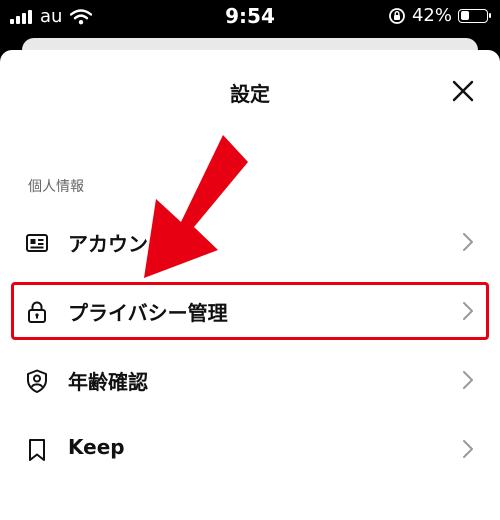 The width and height of the screenshot is (500, 520). I want to click on status-bar: au 9:54 42%, so click(250, 18).